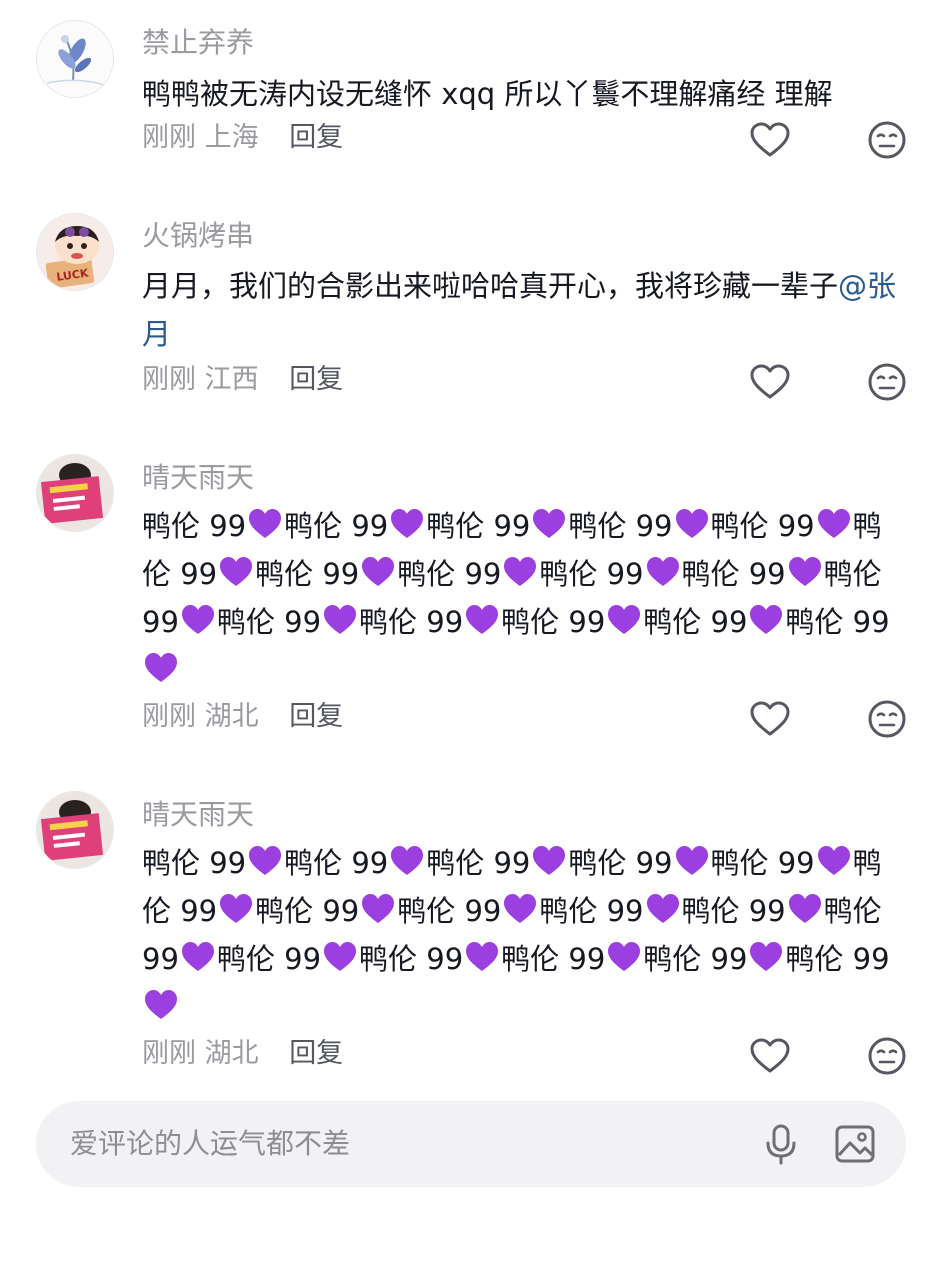  What do you see at coordinates (231, 137) in the screenshot?
I see `comment-location: 上海` at bounding box center [231, 137].